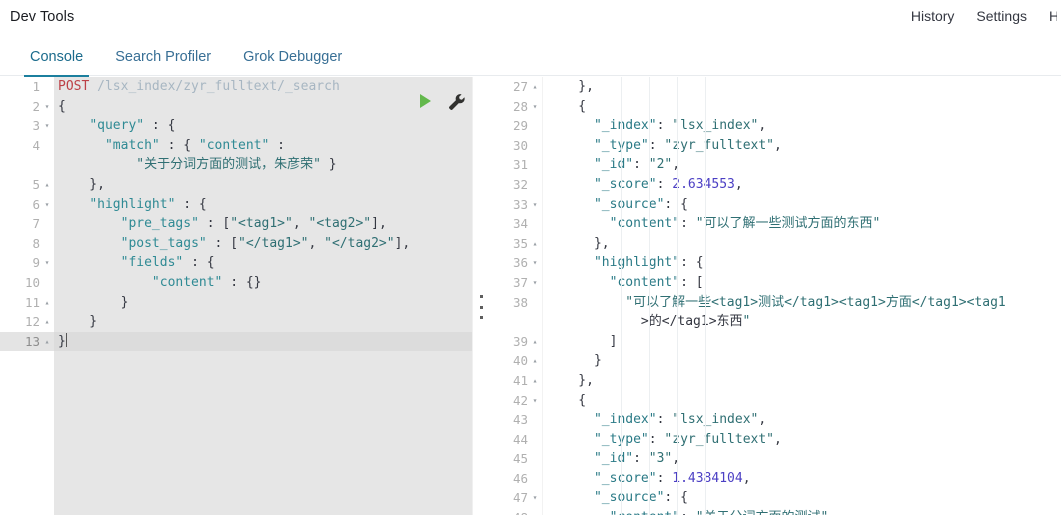 This screenshot has height=515, width=1061. I want to click on wrench-icon, so click(457, 102).